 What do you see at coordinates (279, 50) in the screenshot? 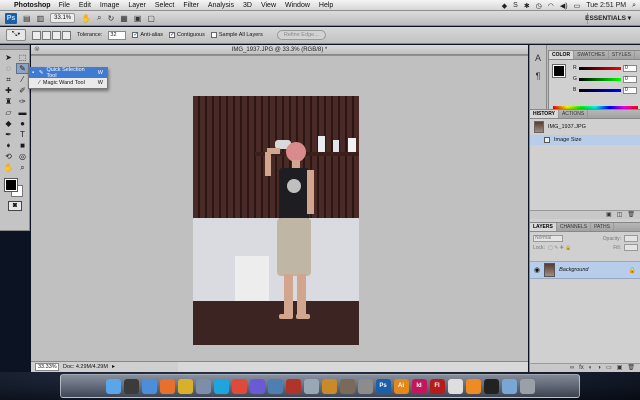
I see `document-tab: ⊗ IMG_1937.JPG @ 33.3% (RGB/8) *` at bounding box center [279, 50].